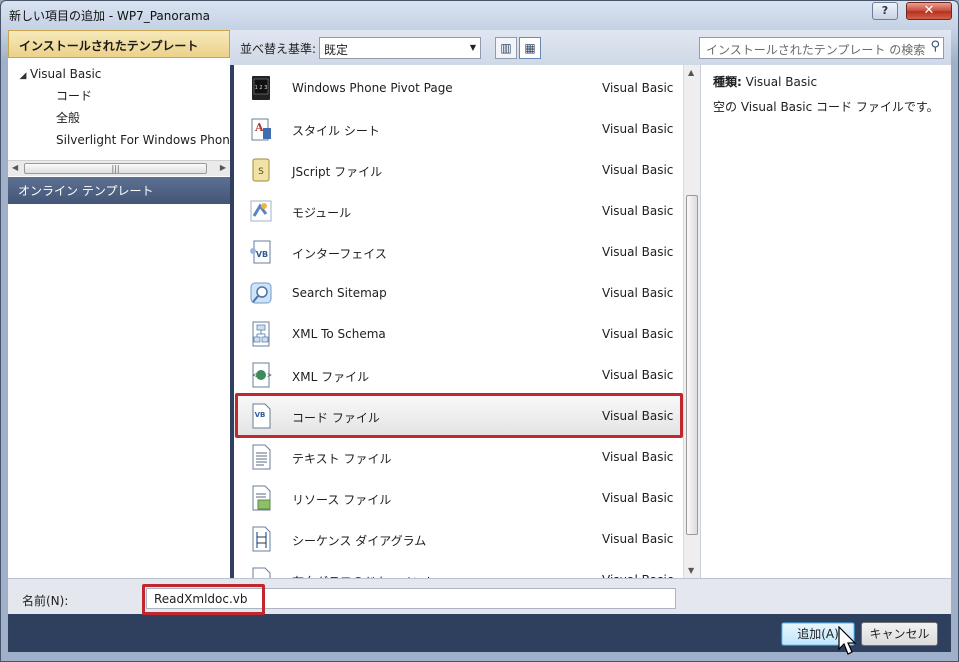 The height and width of the screenshot is (662, 959). I want to click on interface-icon: VB, so click(260, 252).